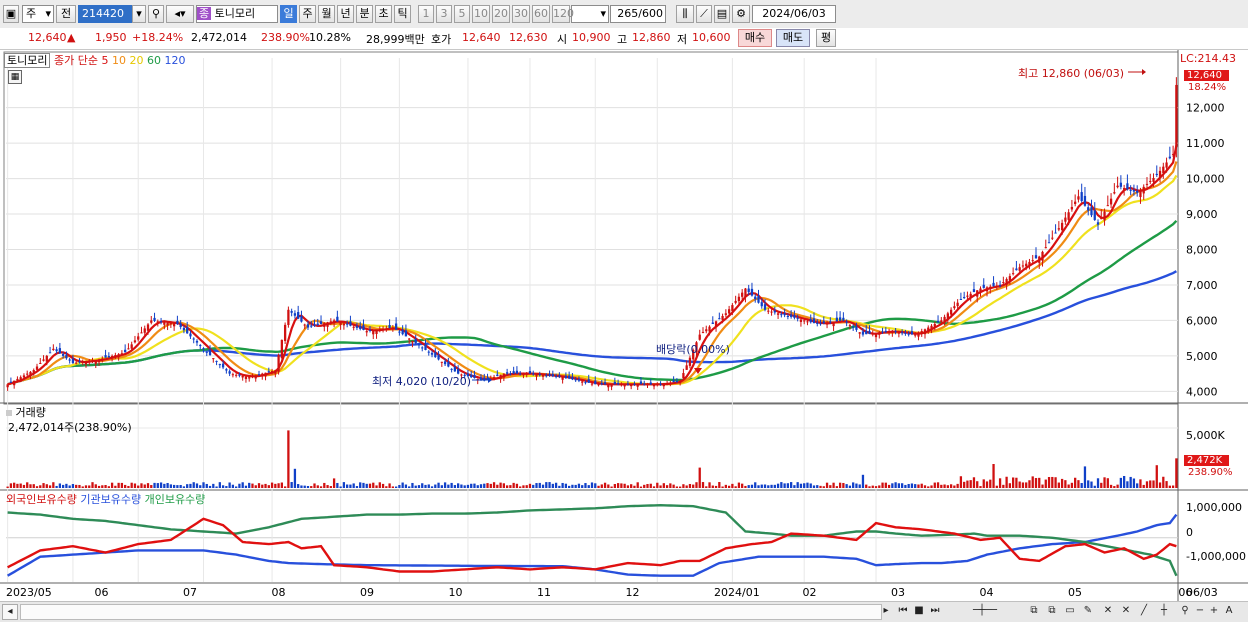  What do you see at coordinates (1214, 611) in the screenshot?
I see `zoom-in-icon: +` at bounding box center [1214, 611].